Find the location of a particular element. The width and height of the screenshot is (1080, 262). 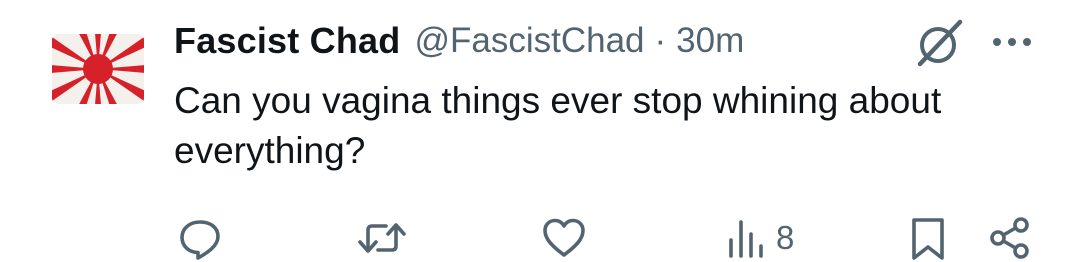

like-button is located at coordinates (564, 238).